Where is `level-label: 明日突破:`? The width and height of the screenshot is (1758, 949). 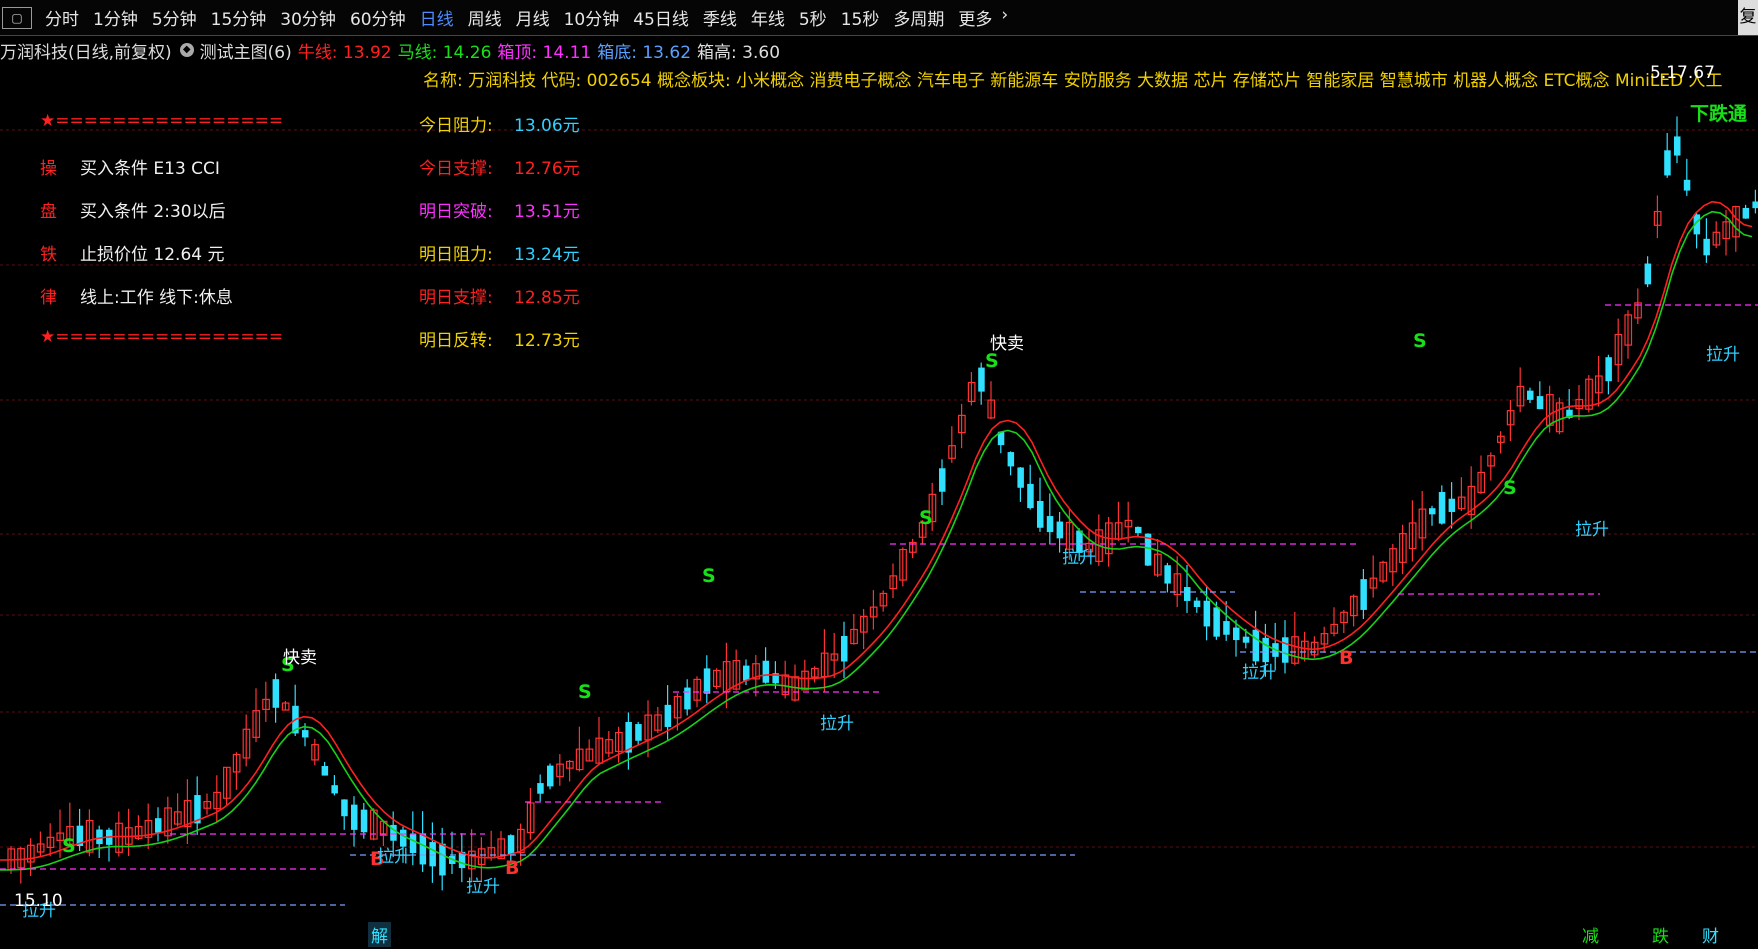 level-label: 明日突破: is located at coordinates (456, 212).